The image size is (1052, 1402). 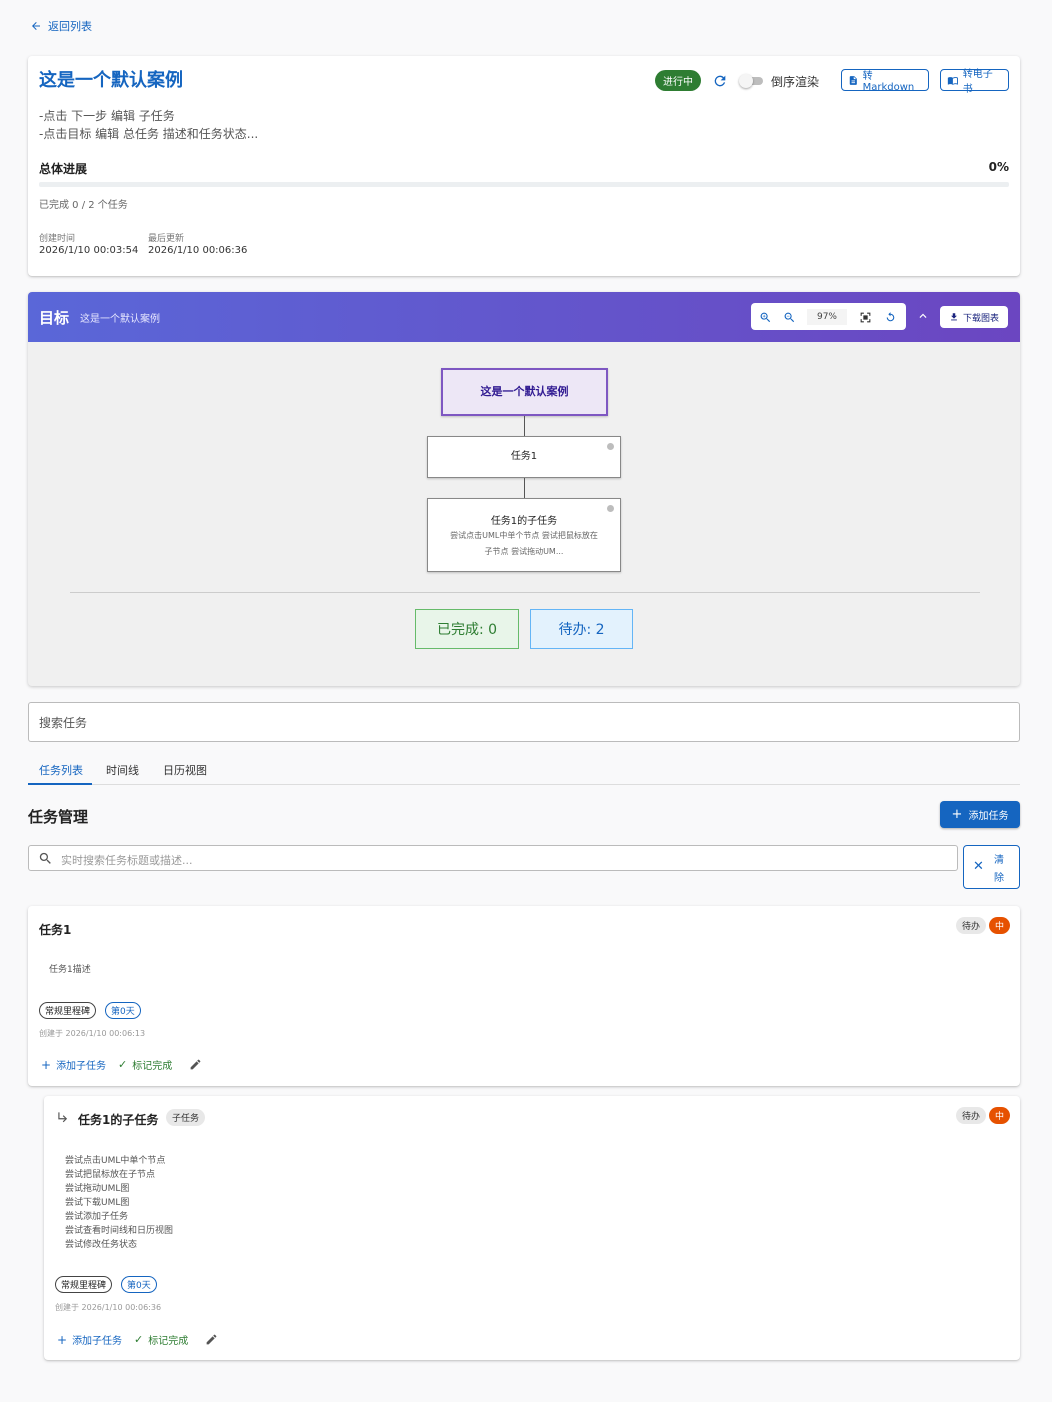 What do you see at coordinates (988, 816) in the screenshot?
I see `add-task-label: 添加任务` at bounding box center [988, 816].